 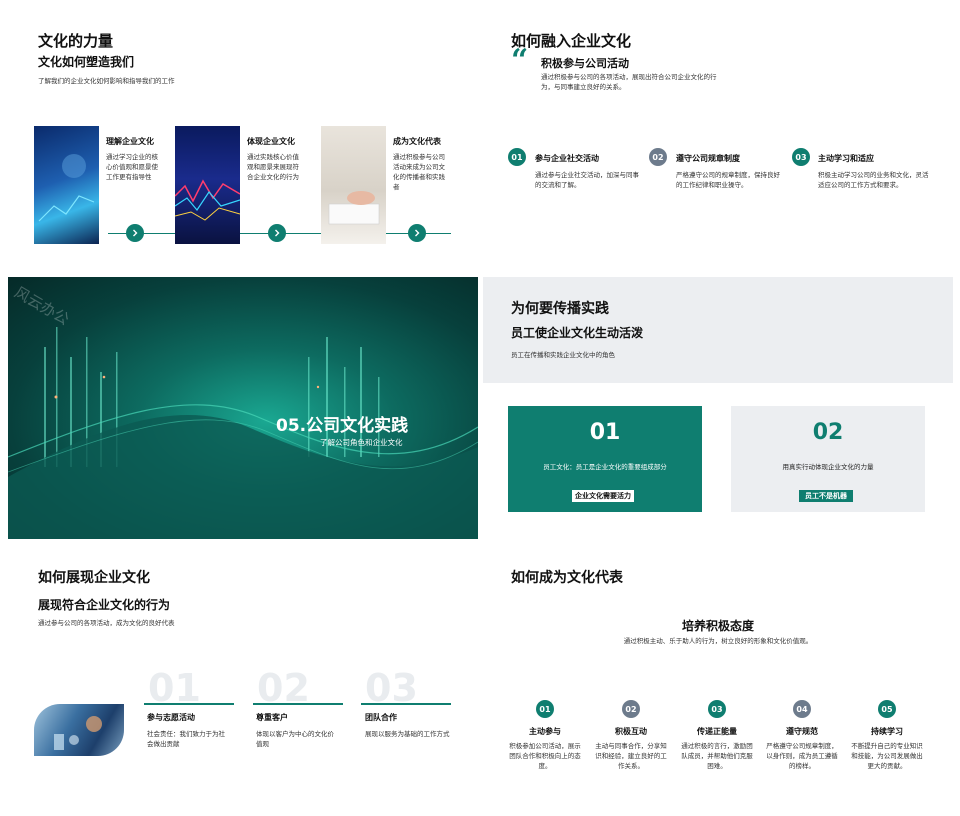 What do you see at coordinates (828, 459) in the screenshot?
I see `card-02: 02 用真实行动体现企业文化的力量 员工不是机器` at bounding box center [828, 459].